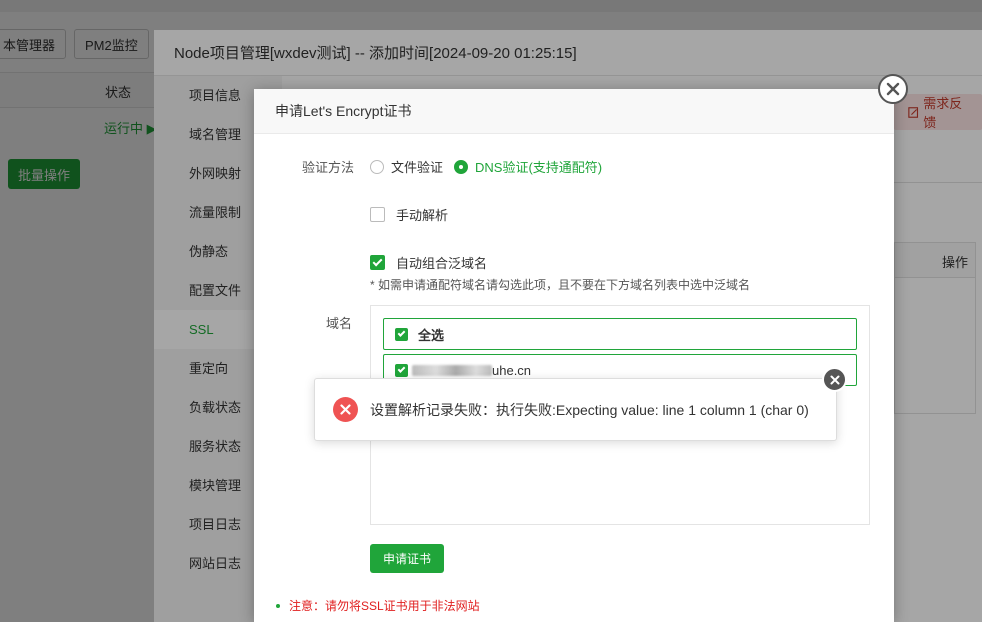  What do you see at coordinates (442, 263) in the screenshot?
I see `checkbox-label: 自动组合泛域名` at bounding box center [442, 263].